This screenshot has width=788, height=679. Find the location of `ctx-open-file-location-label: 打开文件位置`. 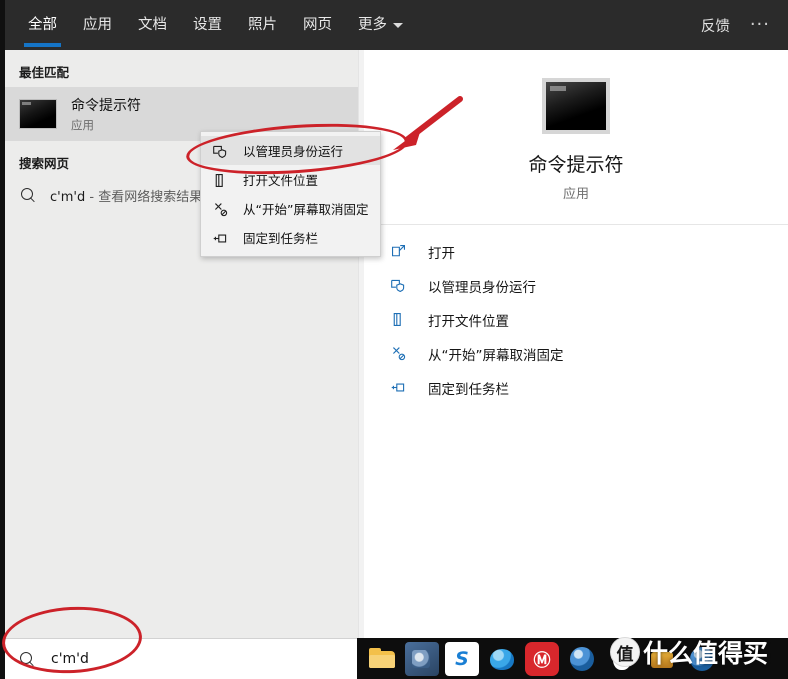

ctx-open-file-location-label: 打开文件位置 is located at coordinates (281, 180).